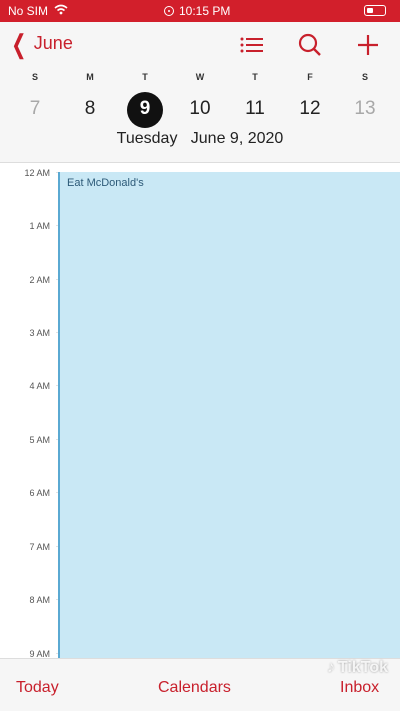 The image size is (400, 711). I want to click on clock-text: 10:15 PM, so click(205, 11).